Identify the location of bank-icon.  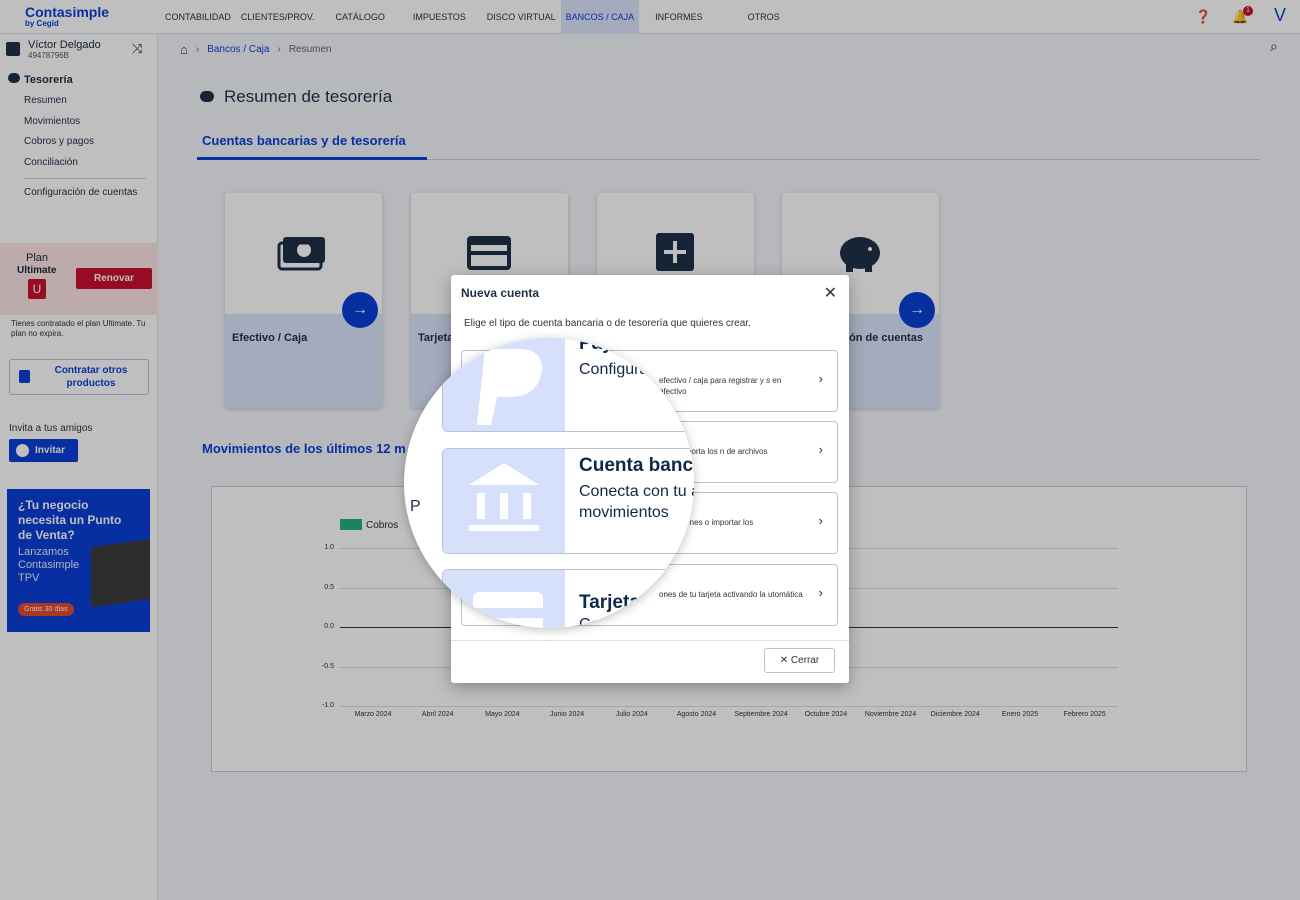
(504, 501).